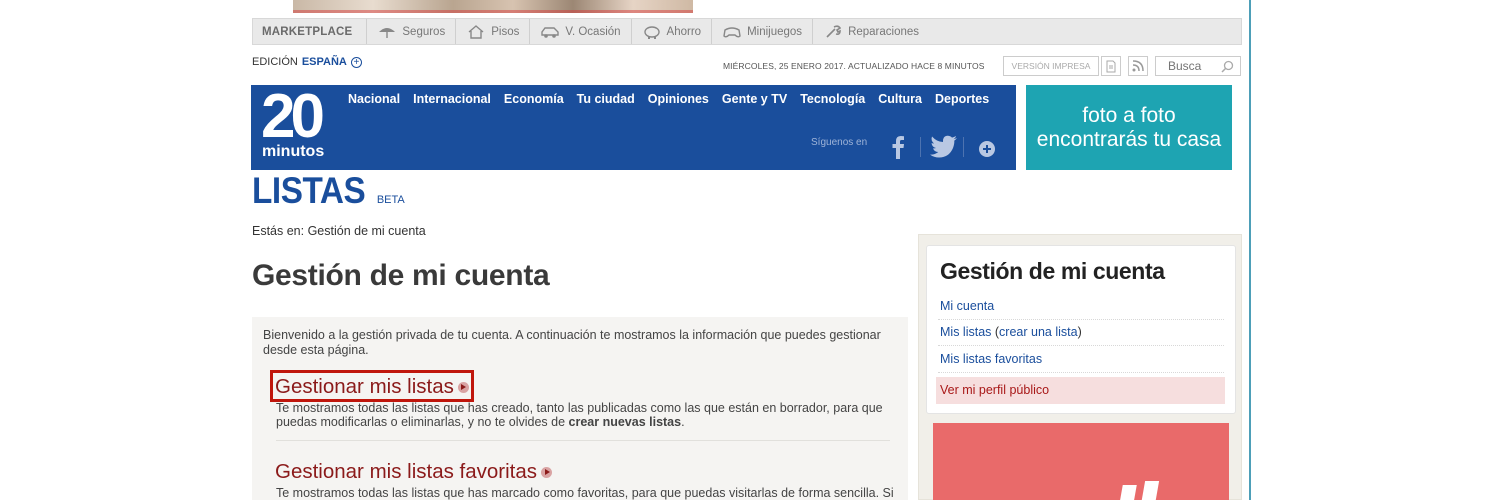 This screenshot has height=500, width=1500. What do you see at coordinates (293, 151) in the screenshot?
I see `logo-word: minutos` at bounding box center [293, 151].